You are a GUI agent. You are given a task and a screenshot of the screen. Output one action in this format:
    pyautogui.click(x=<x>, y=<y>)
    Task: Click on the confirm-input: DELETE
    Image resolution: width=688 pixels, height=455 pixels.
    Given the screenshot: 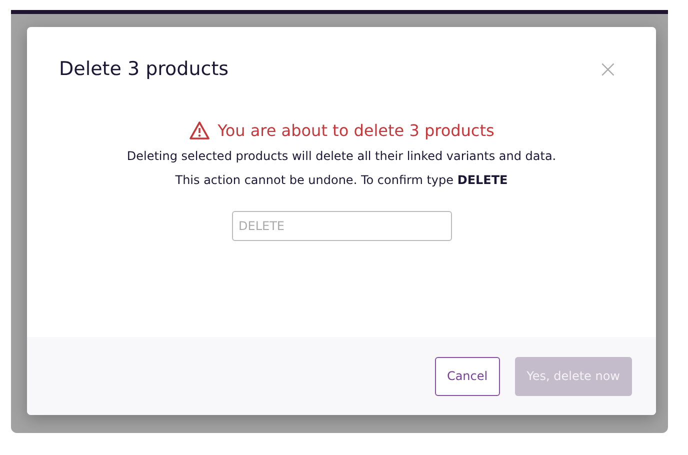 What is the action you would take?
    pyautogui.click(x=342, y=226)
    